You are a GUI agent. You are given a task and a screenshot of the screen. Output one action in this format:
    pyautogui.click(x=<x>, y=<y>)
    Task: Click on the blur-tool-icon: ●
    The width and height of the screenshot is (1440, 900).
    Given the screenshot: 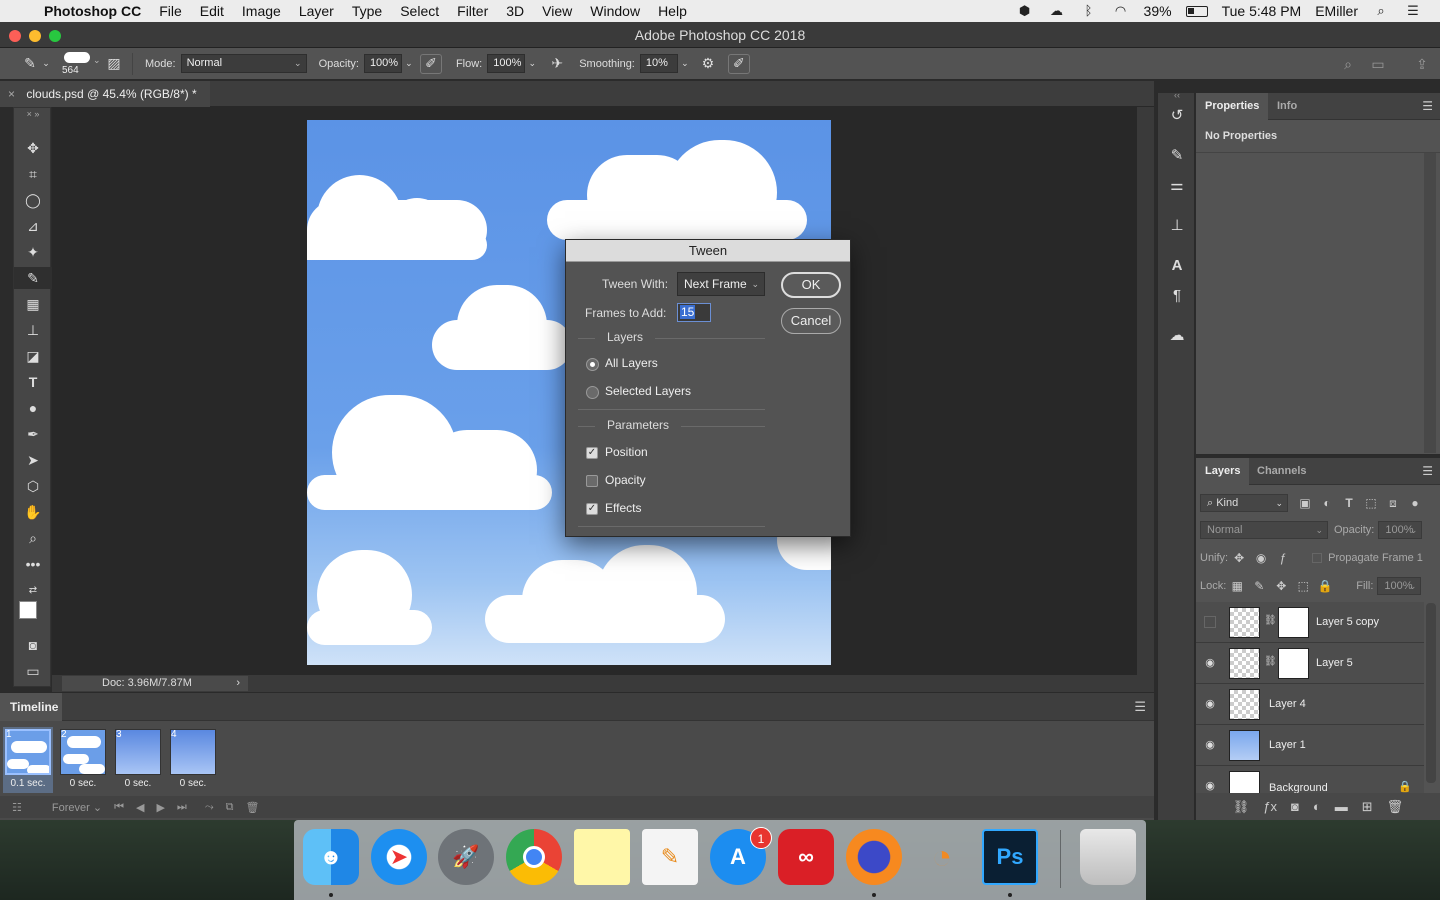 What is the action you would take?
    pyautogui.click(x=33, y=408)
    